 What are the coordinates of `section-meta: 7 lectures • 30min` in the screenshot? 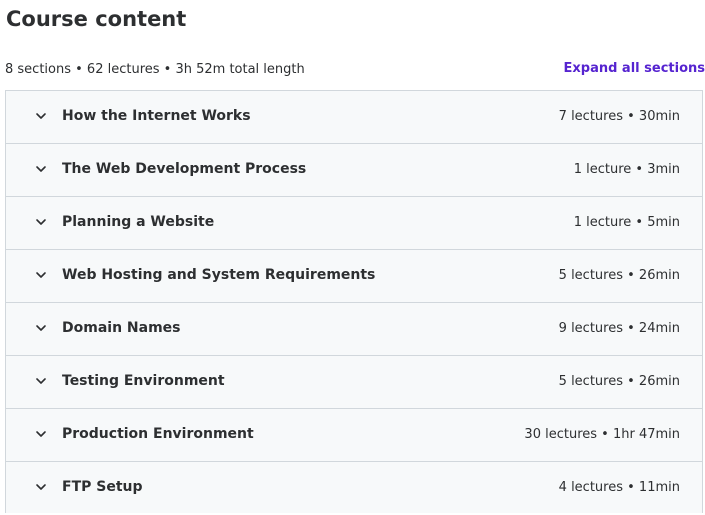 It's located at (619, 116).